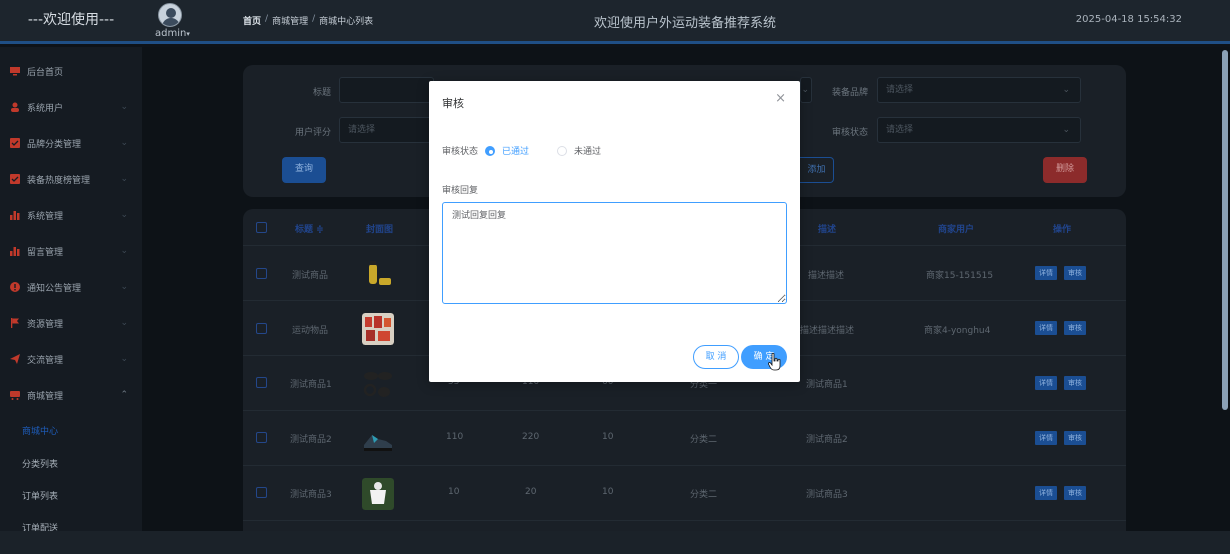  Describe the element at coordinates (957, 331) in the screenshot. I see `row-merchant: 商家4-yonghu4` at that location.